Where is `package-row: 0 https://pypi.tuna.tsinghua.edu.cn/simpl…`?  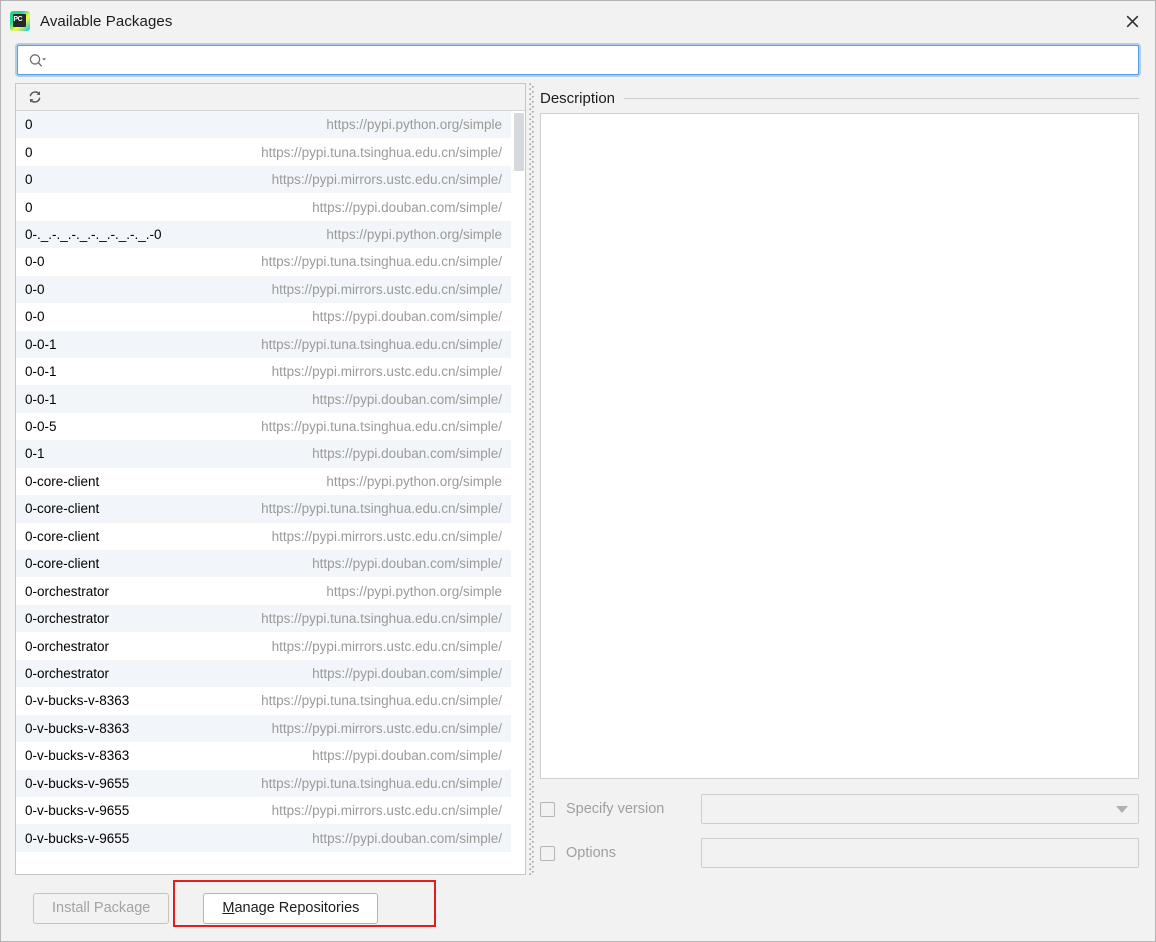 package-row: 0 https://pypi.tuna.tsinghua.edu.cn/simpl… is located at coordinates (263, 152).